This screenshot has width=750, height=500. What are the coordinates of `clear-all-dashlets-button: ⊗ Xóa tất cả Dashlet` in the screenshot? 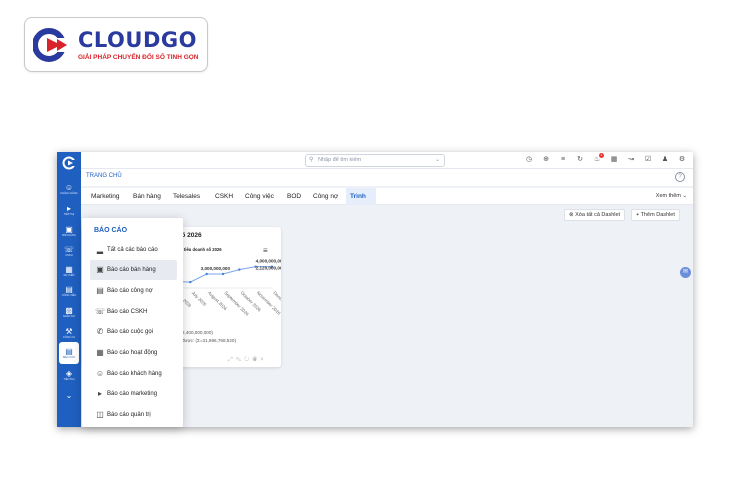 It's located at (595, 215).